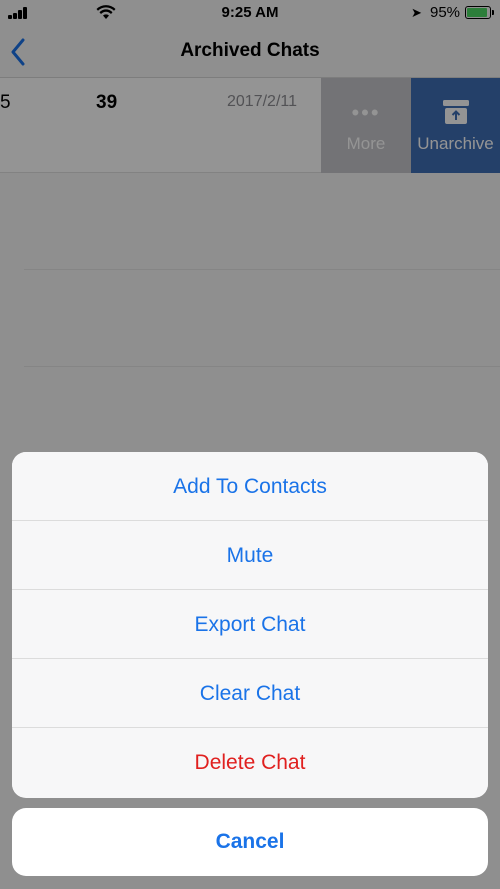 This screenshot has height=889, width=500. What do you see at coordinates (250, 842) in the screenshot?
I see `cancel-button: Cancel` at bounding box center [250, 842].